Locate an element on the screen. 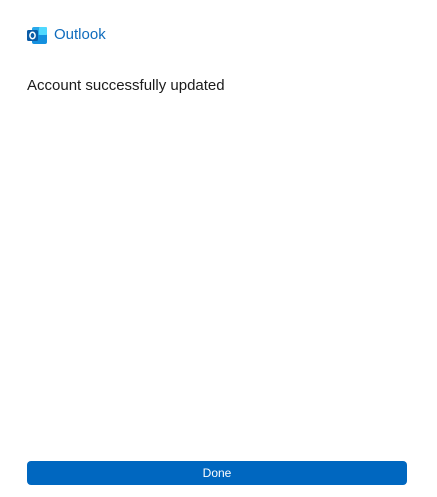 Image resolution: width=437 pixels, height=497 pixels. done-button: Done is located at coordinates (217, 473).